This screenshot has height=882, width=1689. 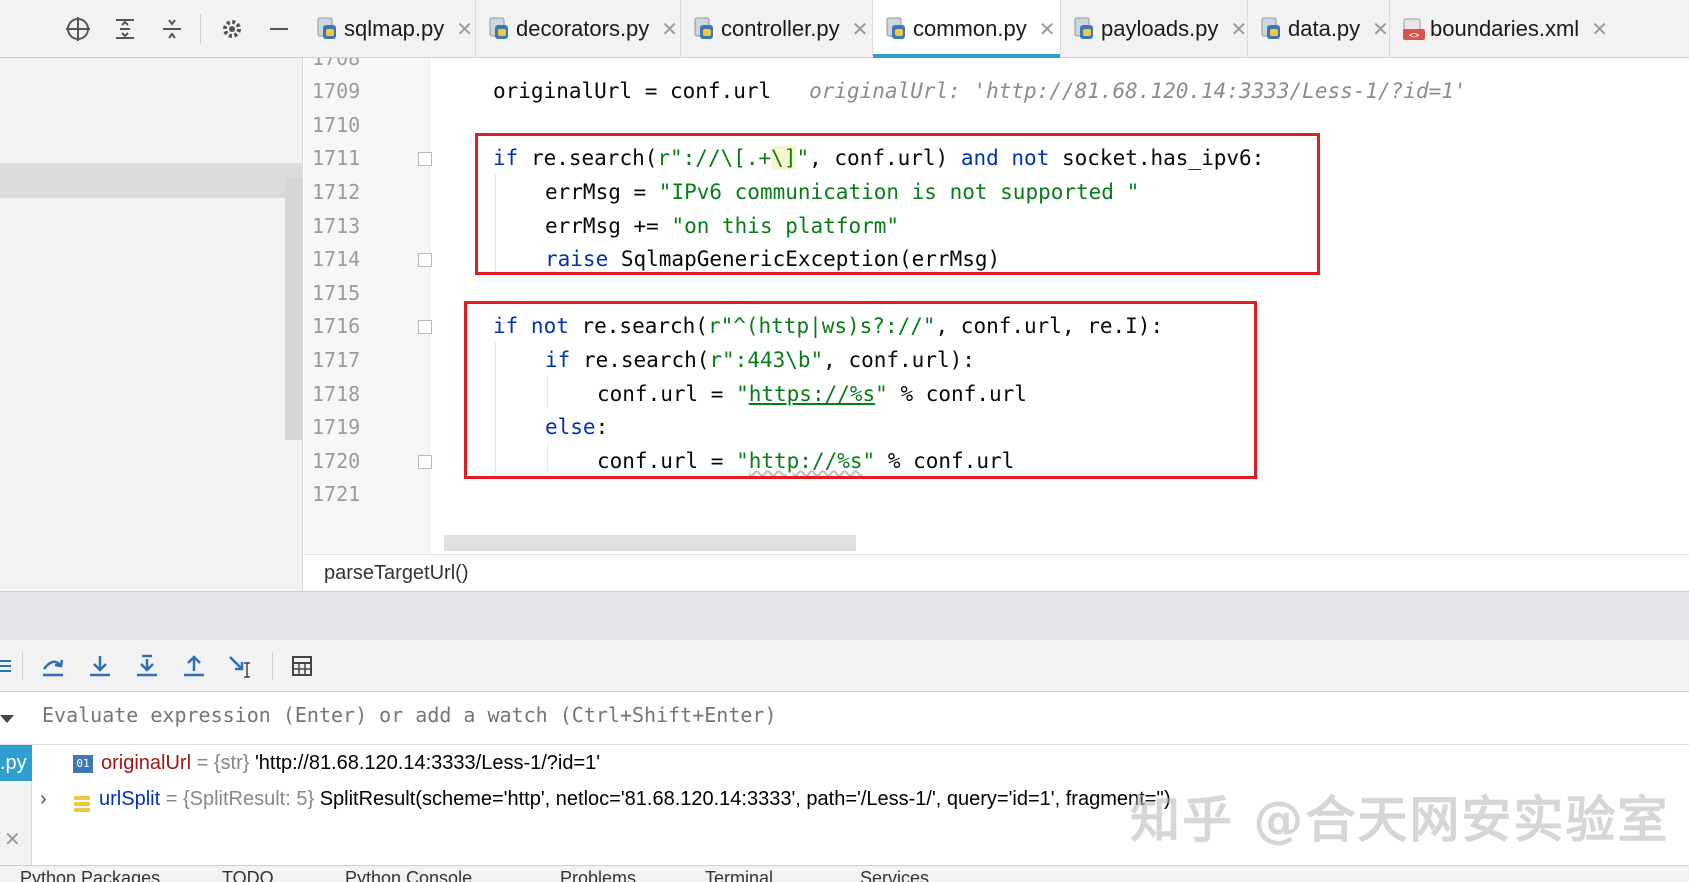 I want to click on string-type-icon: 01, so click(x=83, y=763).